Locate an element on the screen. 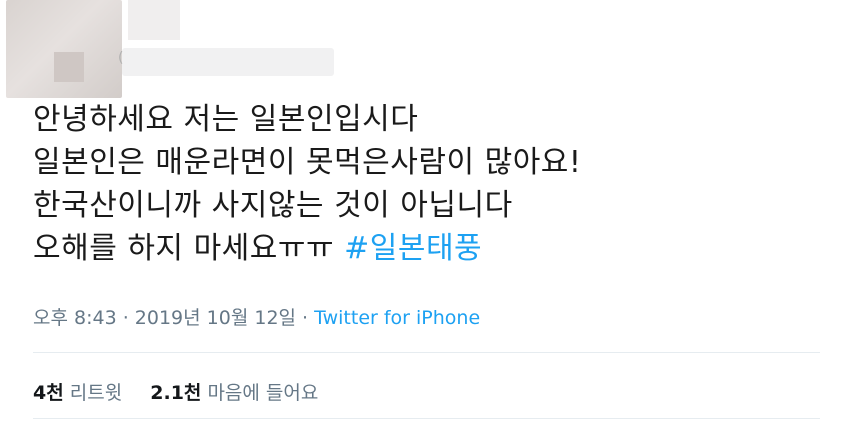 Image resolution: width=854 pixels, height=425 pixels. retweets-label: 리트윗 is located at coordinates (96, 393).